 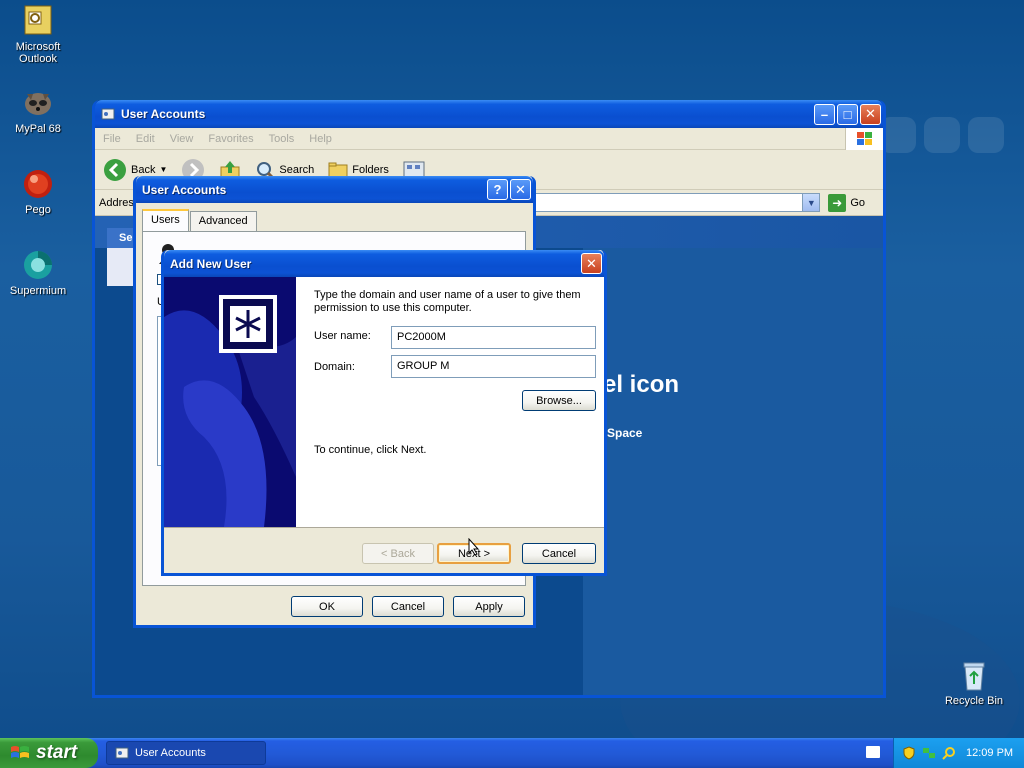 I want to click on go-arrow-icon: ➜, so click(x=837, y=202).